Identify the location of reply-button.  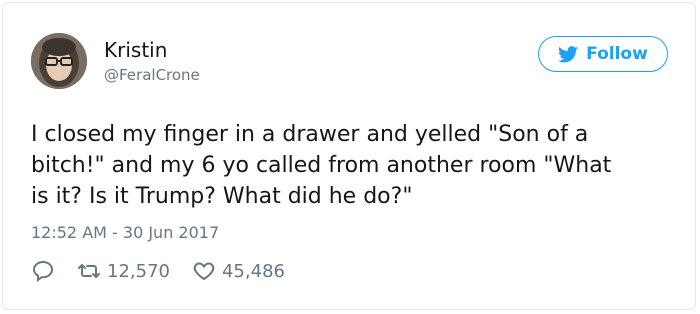
(43, 271).